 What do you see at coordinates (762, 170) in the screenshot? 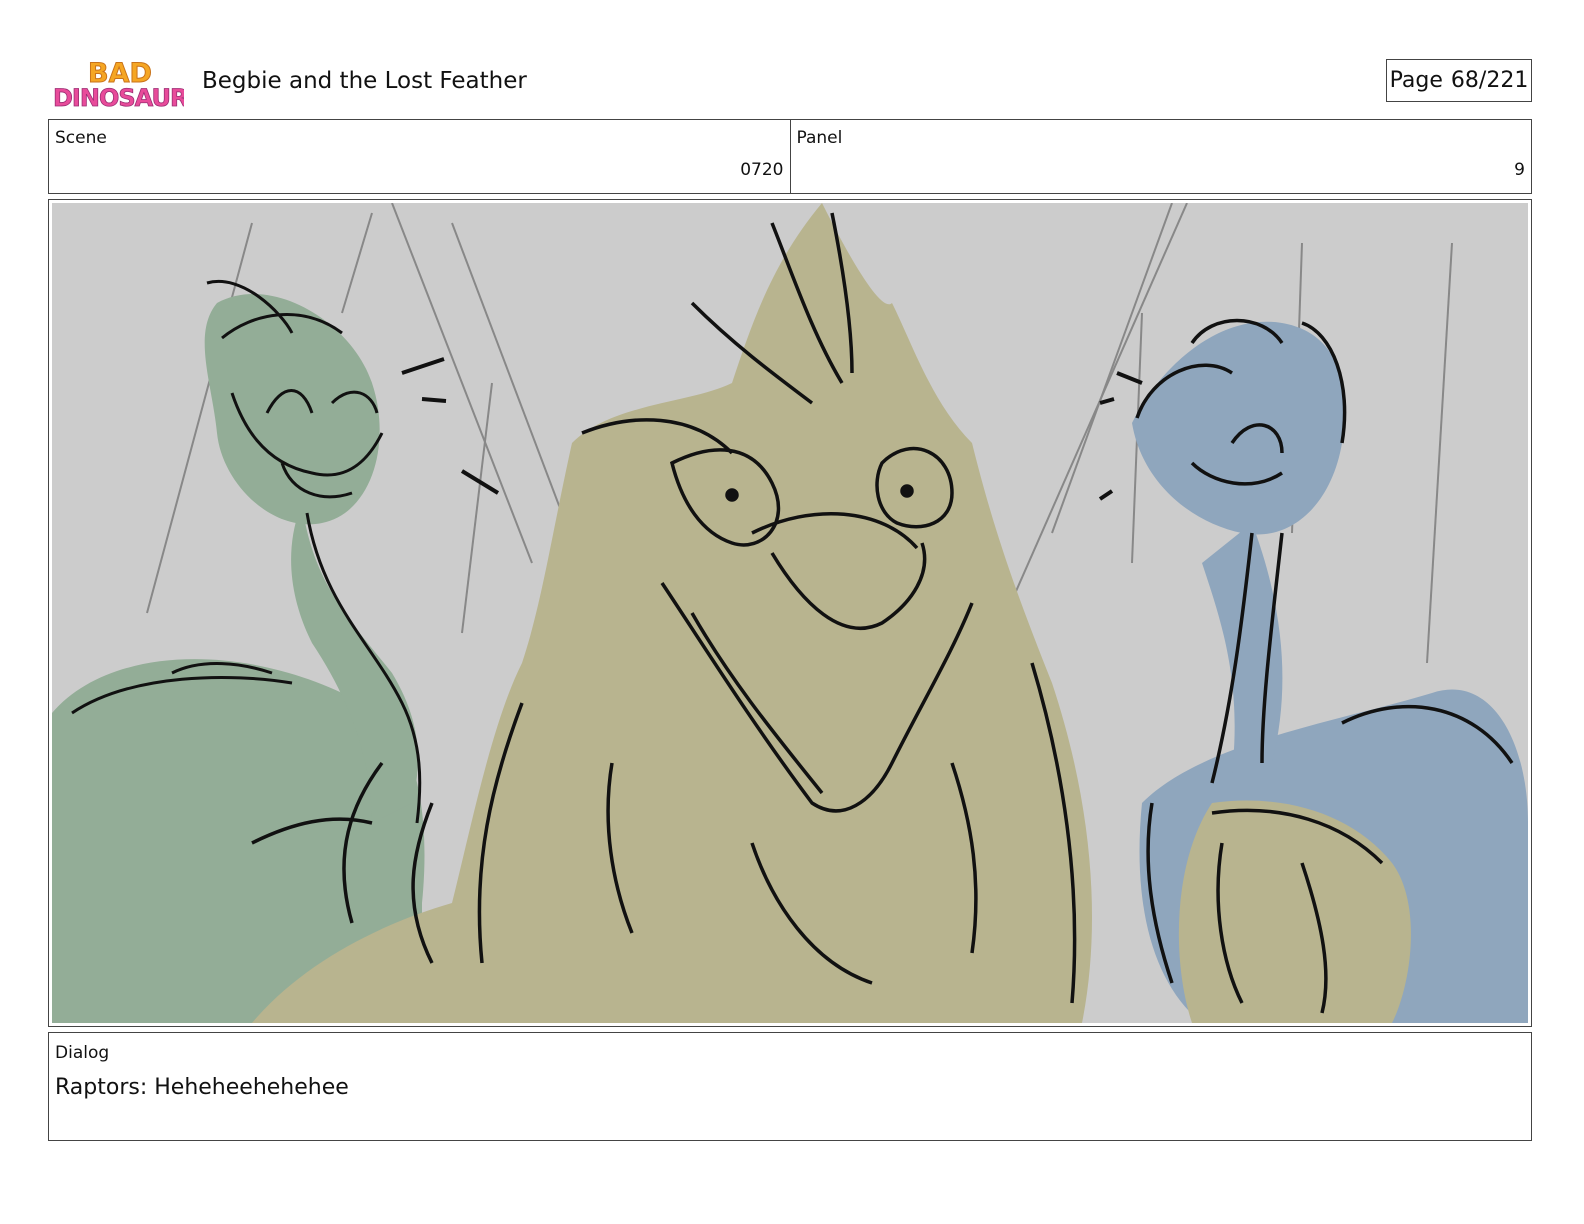
I see `scene-value: 0720` at bounding box center [762, 170].